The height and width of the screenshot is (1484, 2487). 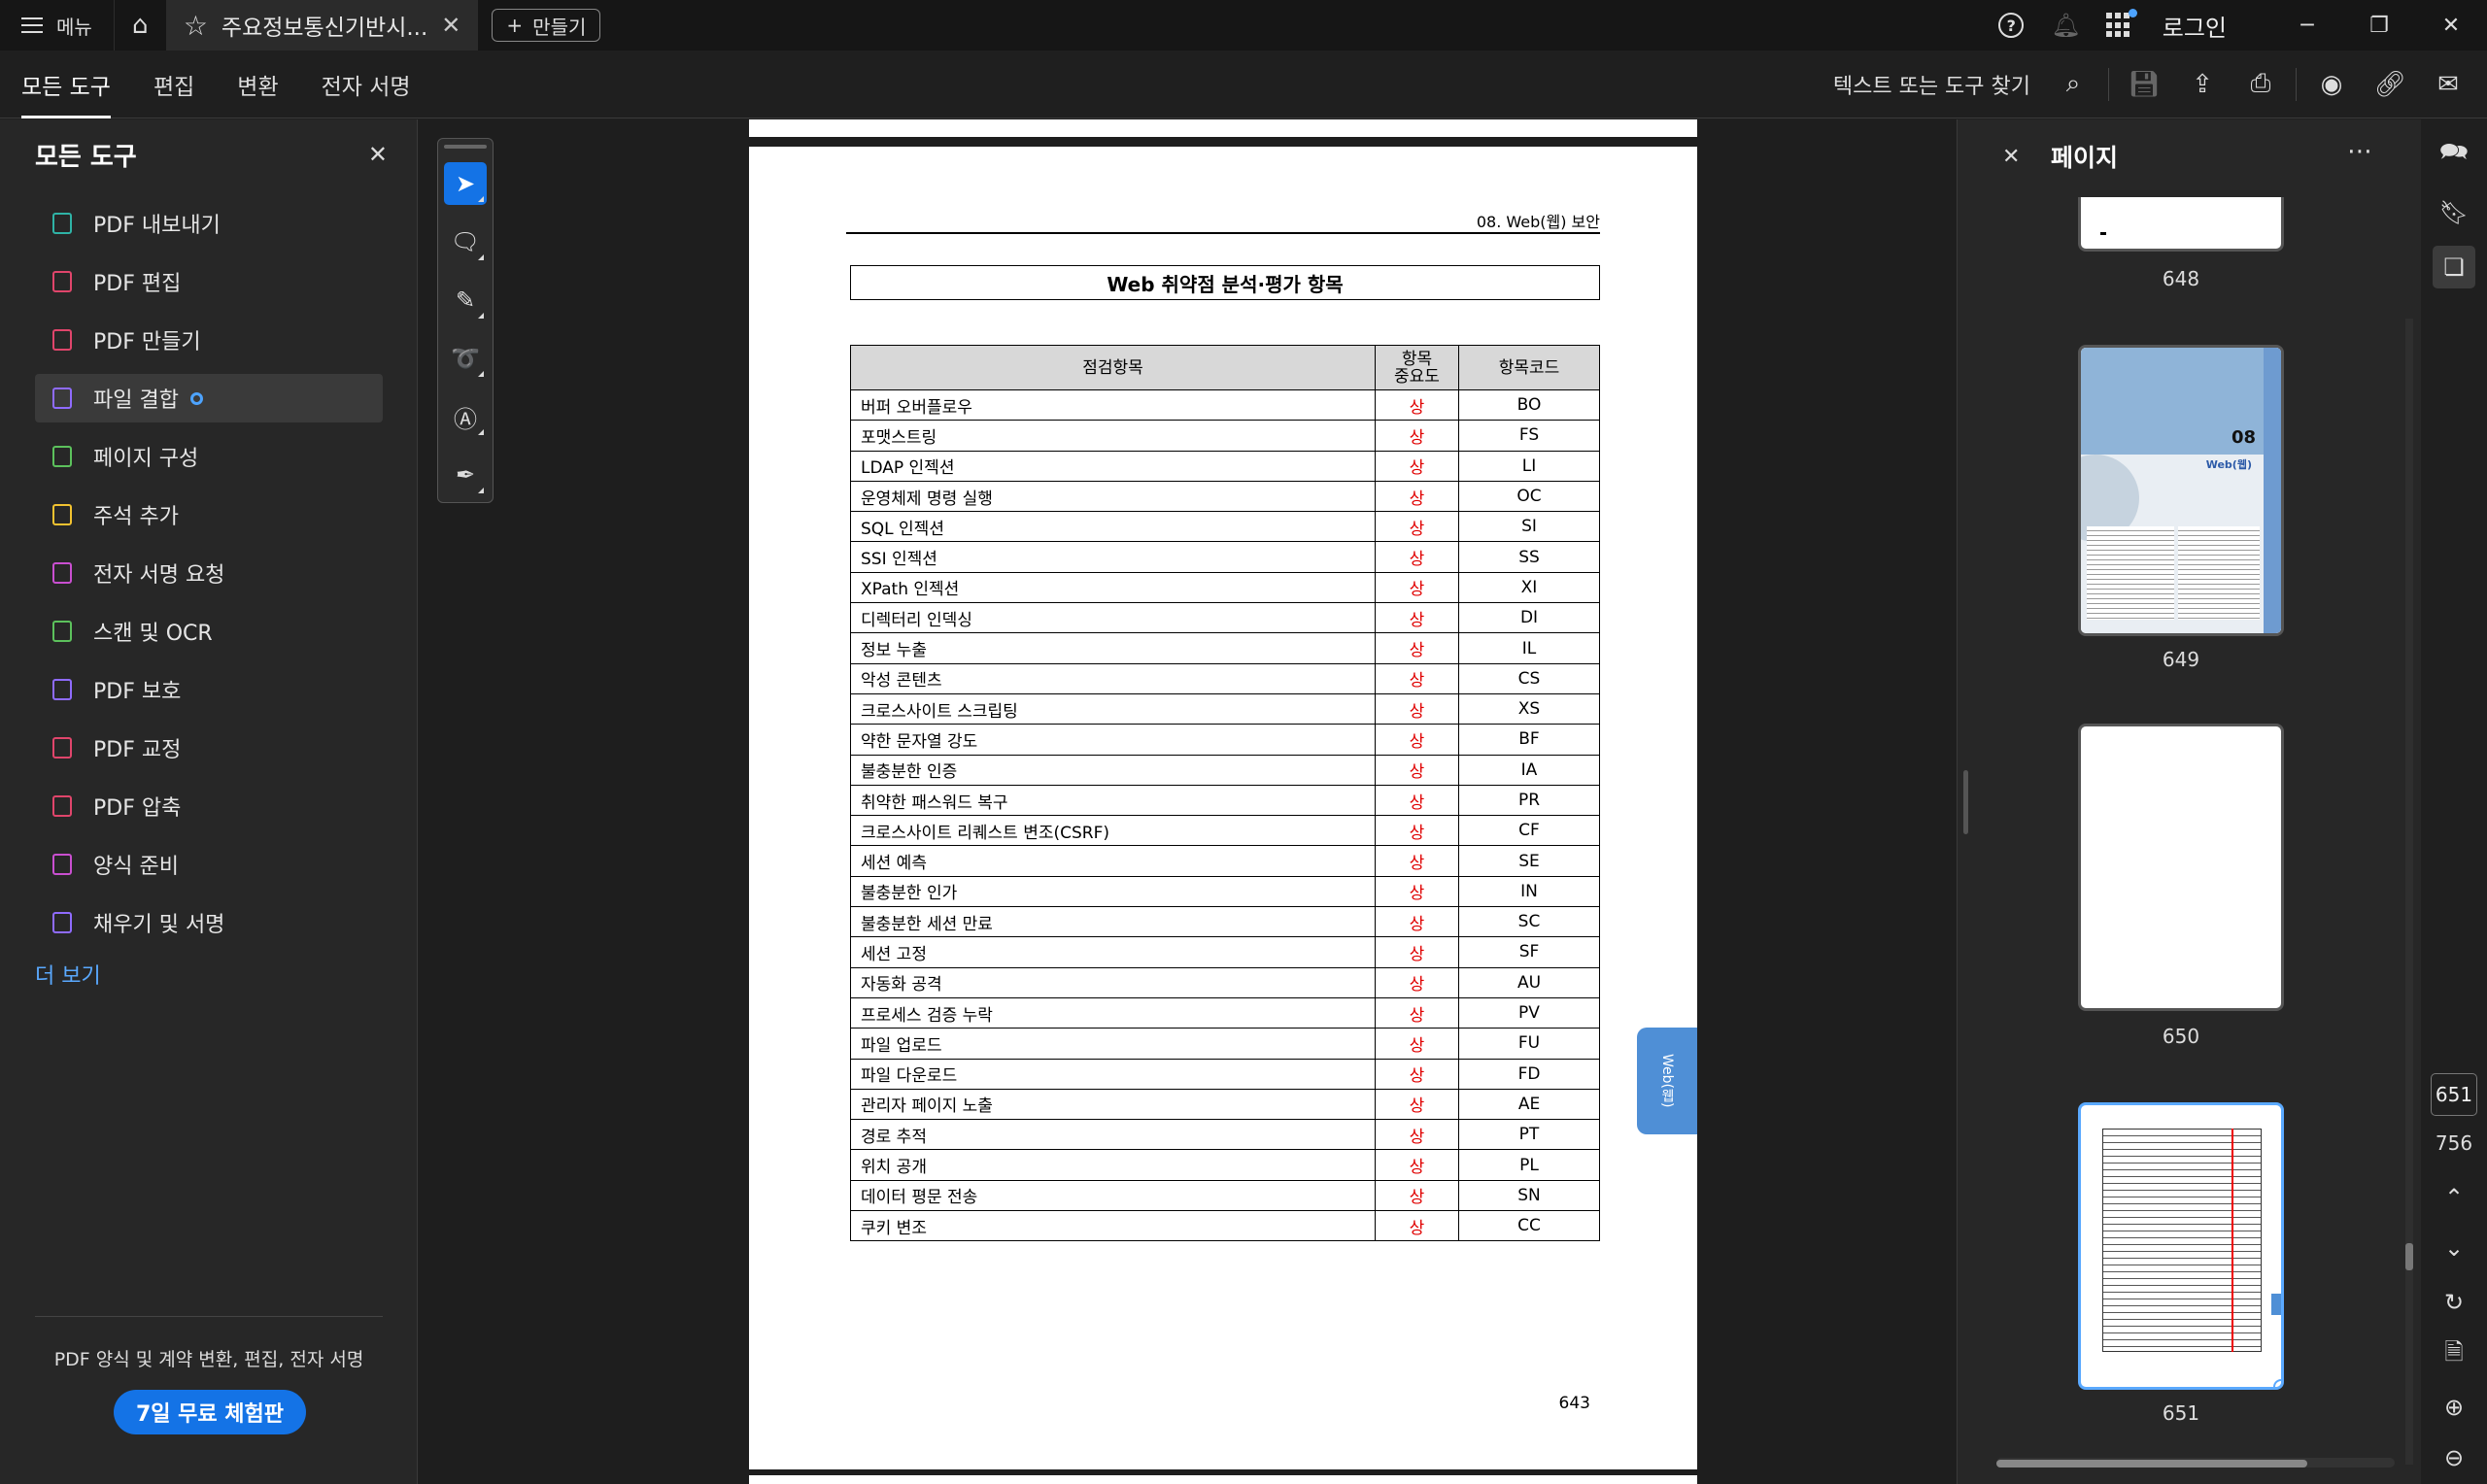 I want to click on tab-all-tools: 모든 도구, so click(x=66, y=84).